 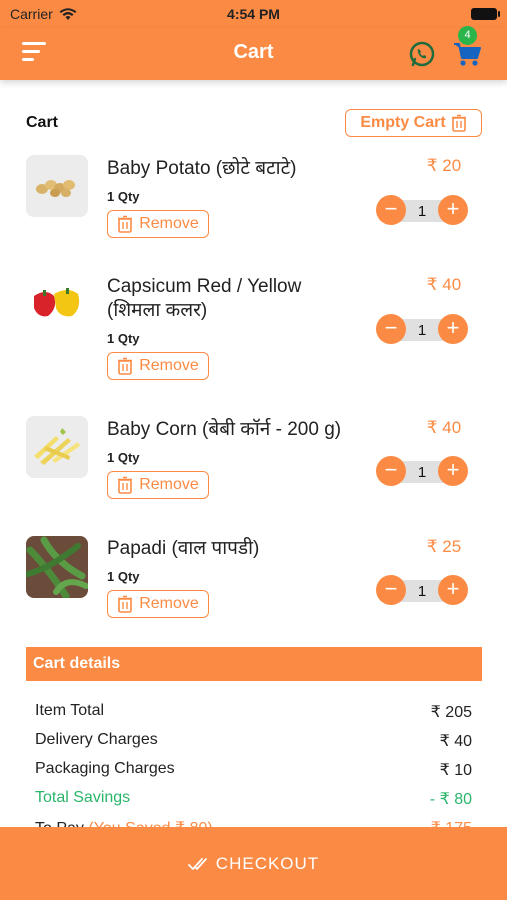 I want to click on row-label: Item Total, so click(x=70, y=710).